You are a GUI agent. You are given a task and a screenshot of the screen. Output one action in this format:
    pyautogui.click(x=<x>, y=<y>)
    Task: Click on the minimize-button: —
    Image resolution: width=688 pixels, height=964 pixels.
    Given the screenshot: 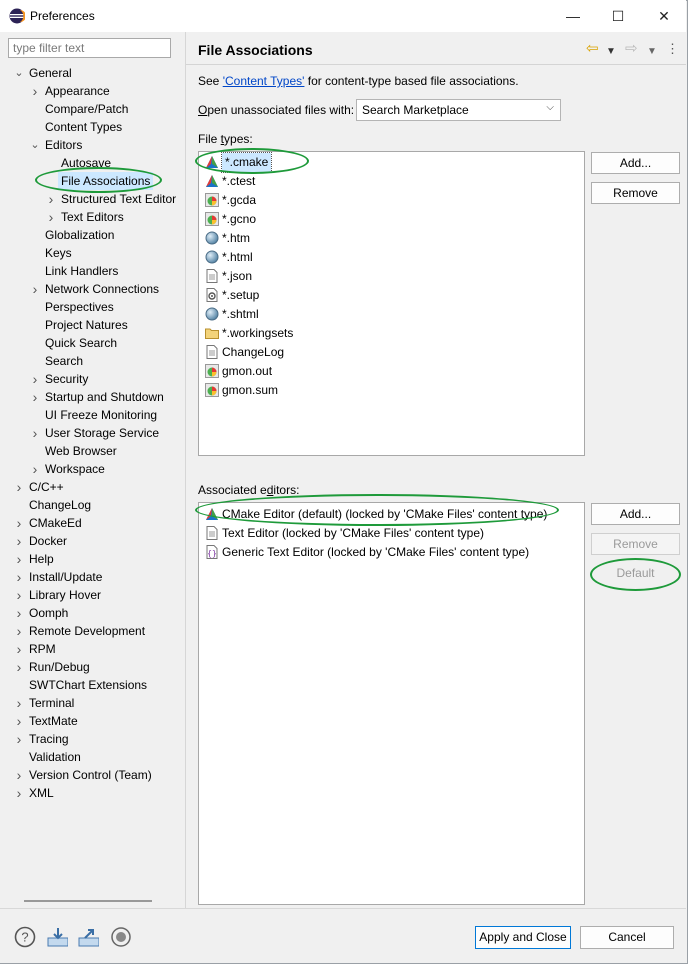 What is the action you would take?
    pyautogui.click(x=573, y=16)
    